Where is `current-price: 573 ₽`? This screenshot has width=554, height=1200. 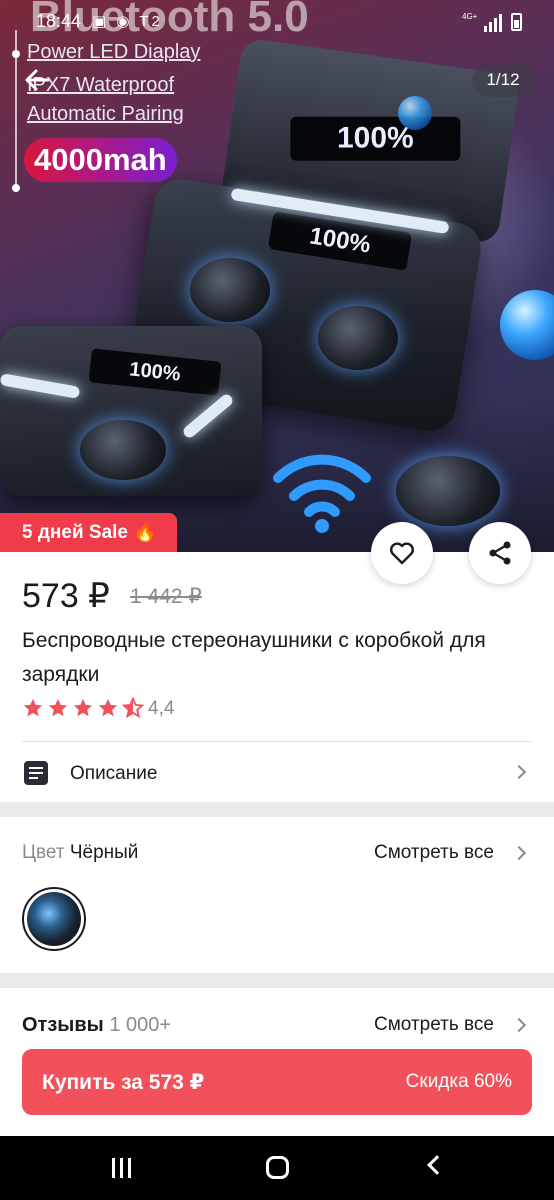
current-price: 573 ₽ is located at coordinates (66, 596).